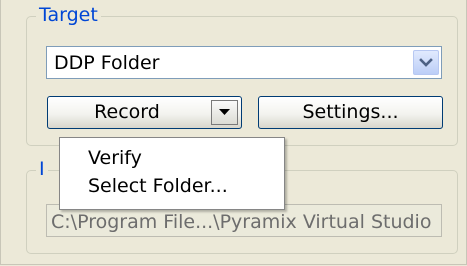 The image size is (467, 266). Describe the element at coordinates (68, 15) in the screenshot. I see `target-group-label: Target` at that location.